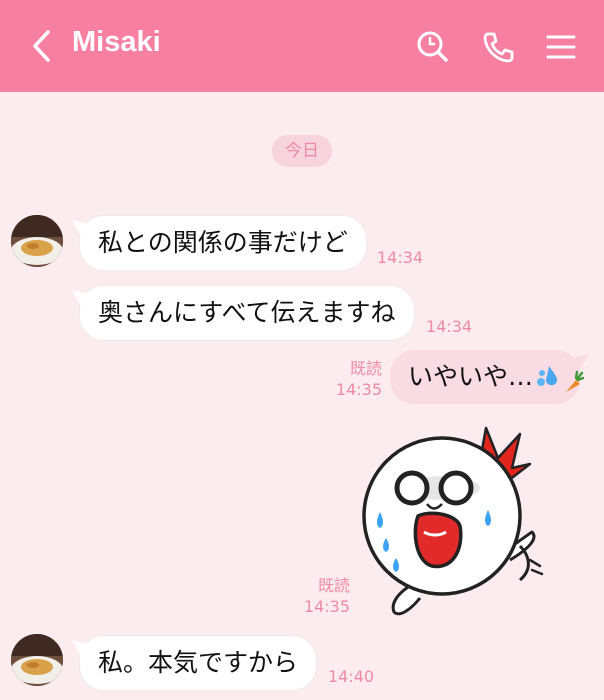  Describe the element at coordinates (351, 676) in the screenshot. I see `message-time: 14:40` at that location.